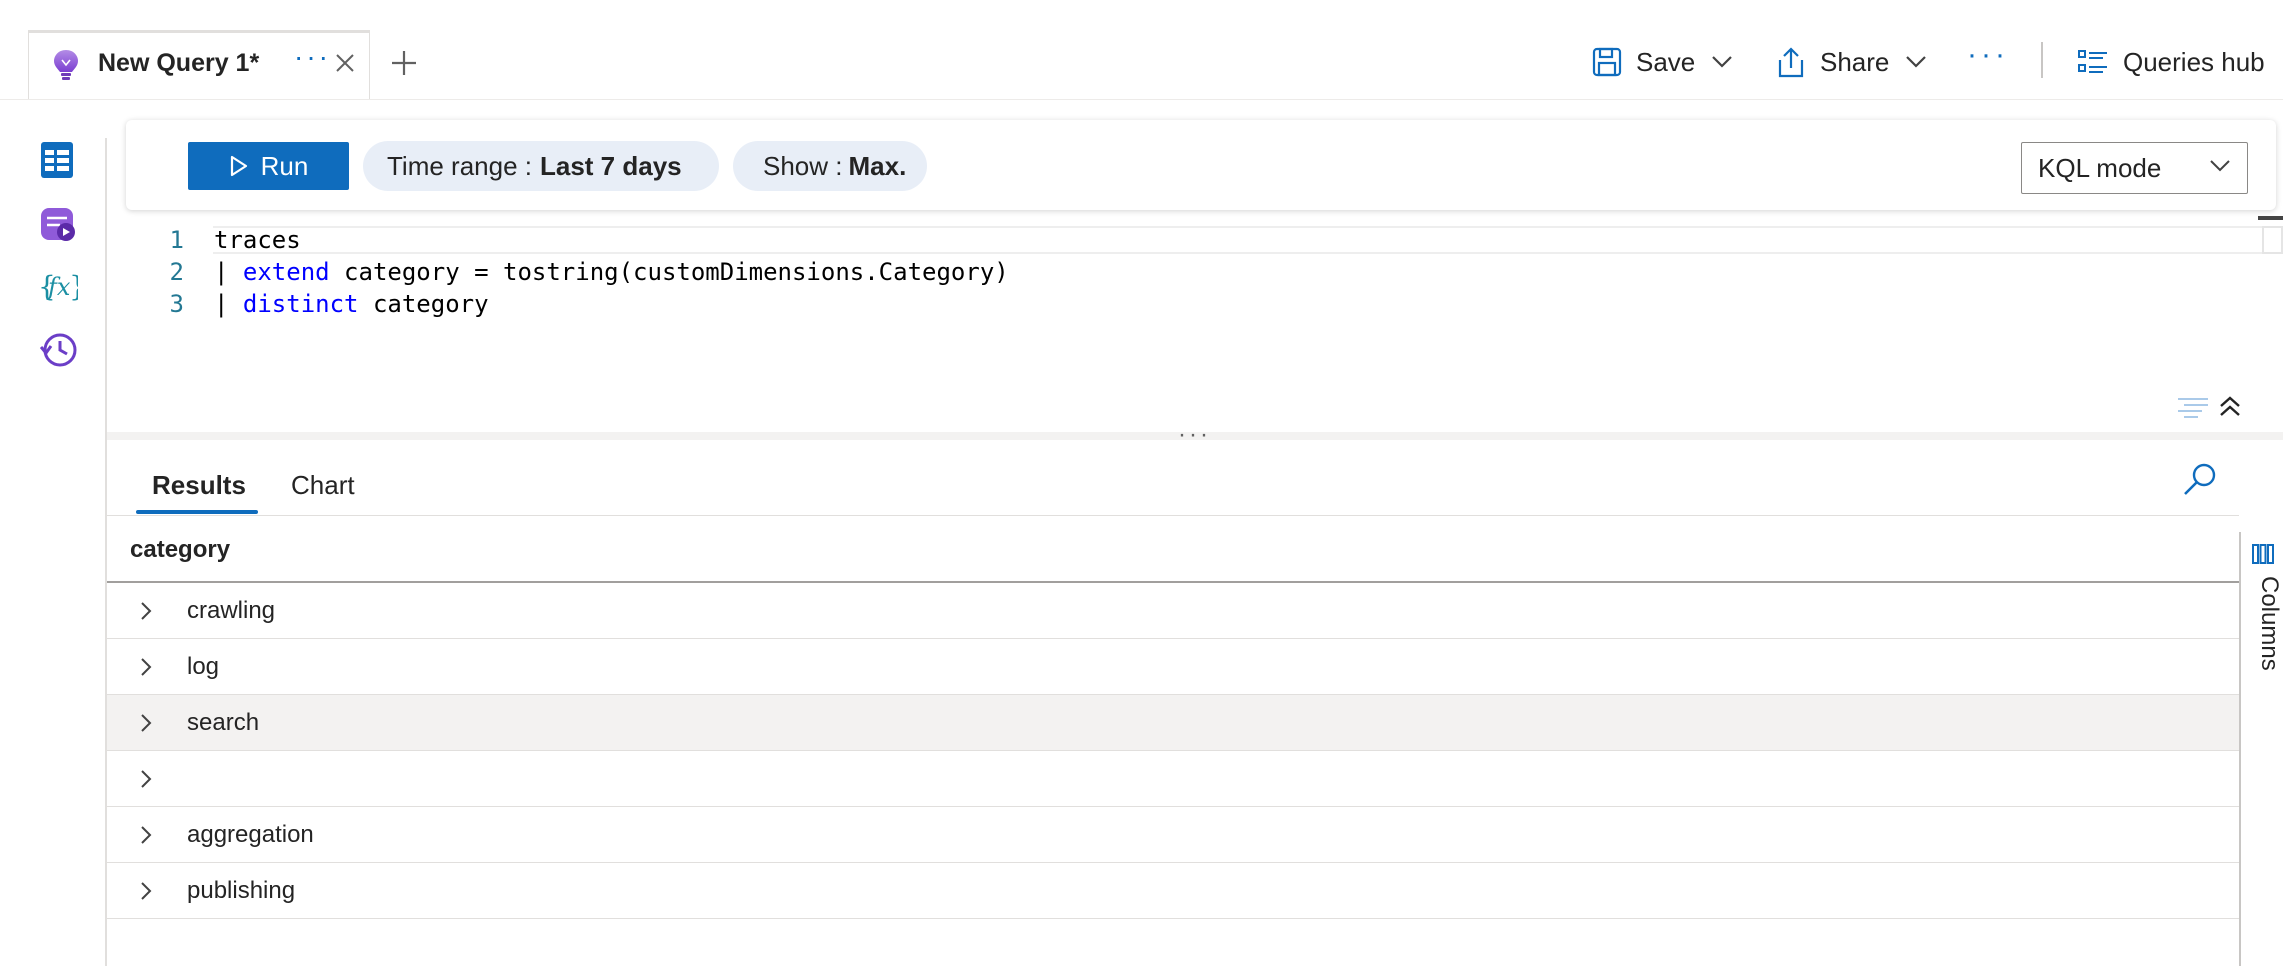  What do you see at coordinates (2240, 749) in the screenshot?
I see `columns-panel-border` at bounding box center [2240, 749].